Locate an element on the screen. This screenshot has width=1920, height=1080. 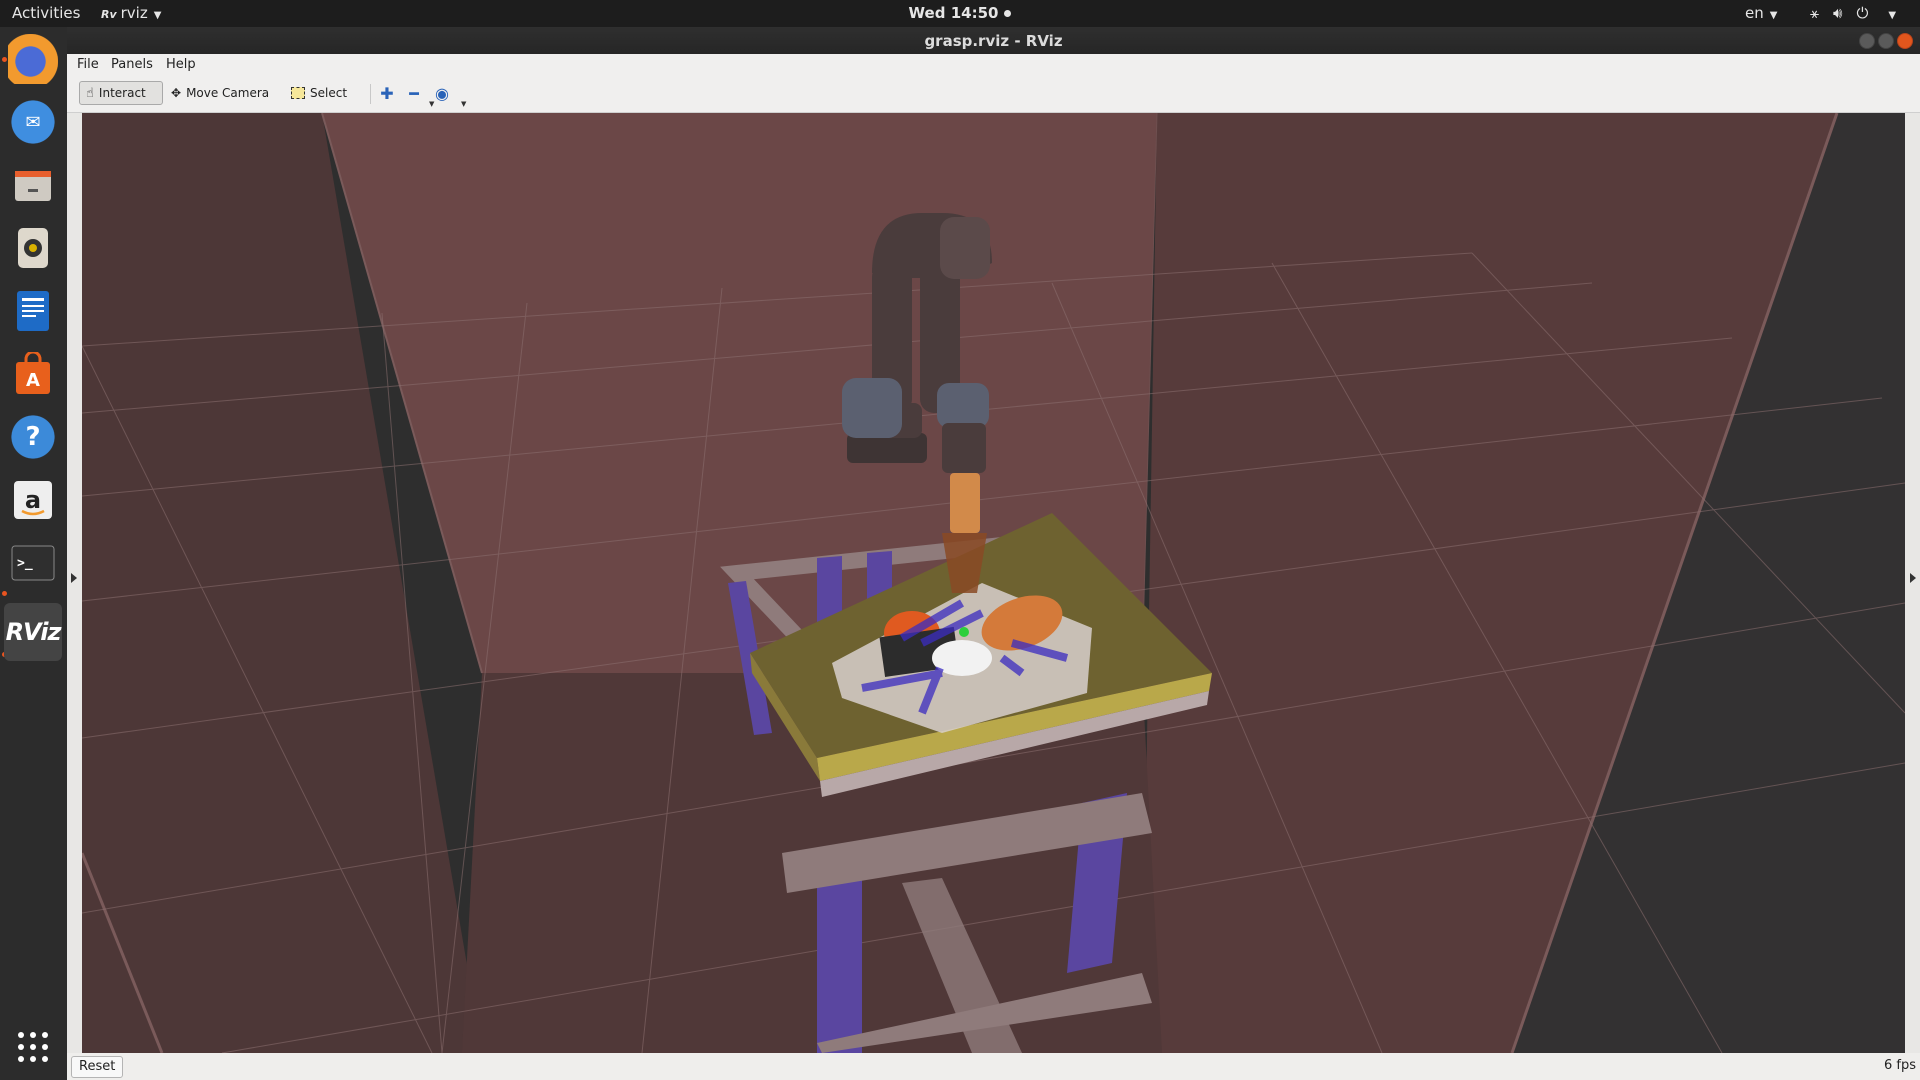
window-title: grasp.rviz - RViz is located at coordinates (993, 41).